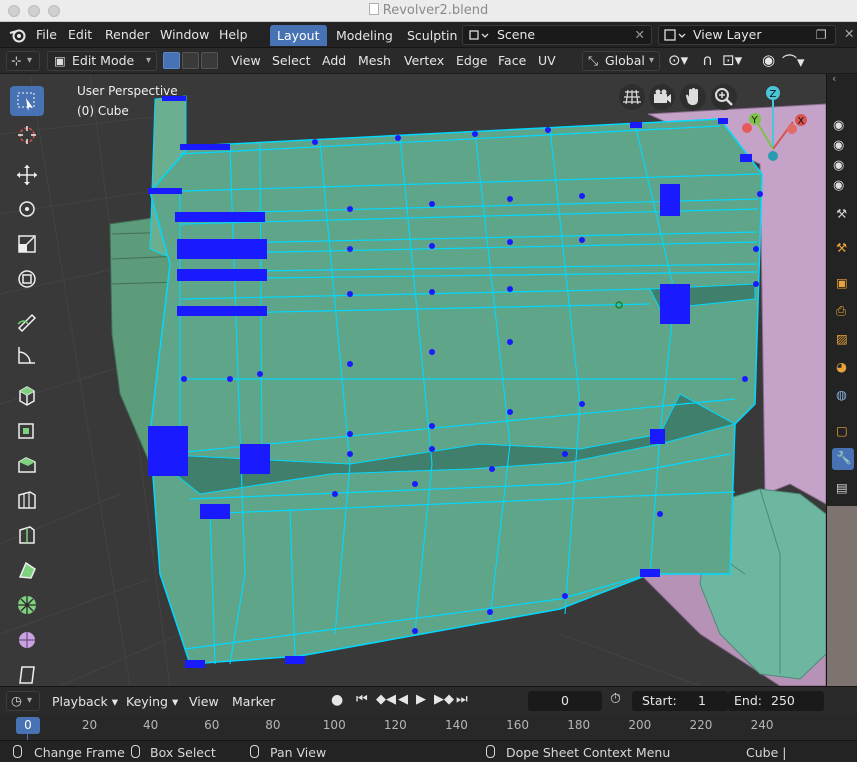  I want to click on copy-view-layer-icon: ❐, so click(821, 35).